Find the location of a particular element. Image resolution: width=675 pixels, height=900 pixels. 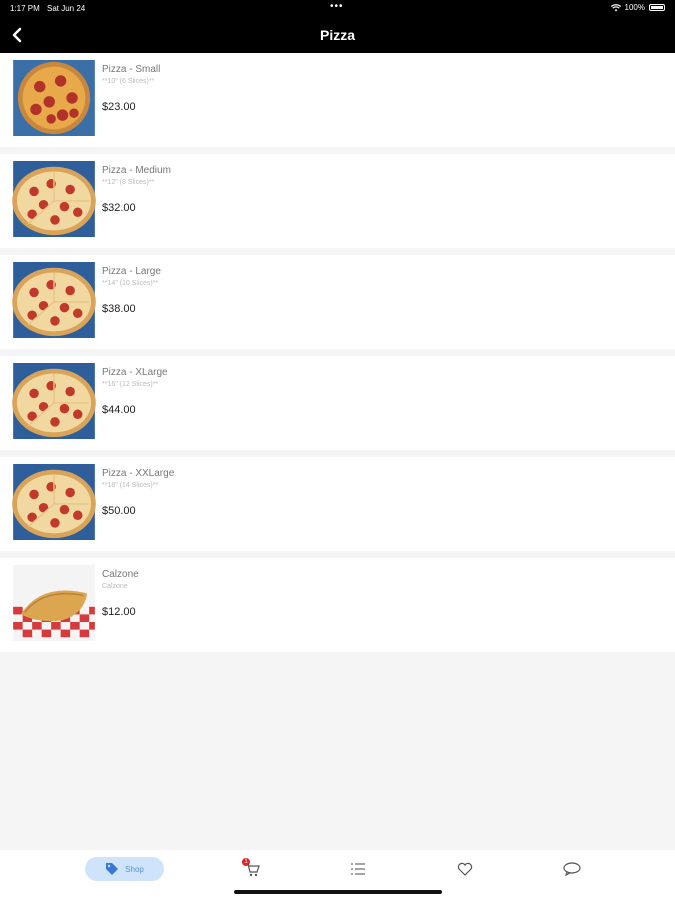

battery-percent: 100% is located at coordinates (634, 7).